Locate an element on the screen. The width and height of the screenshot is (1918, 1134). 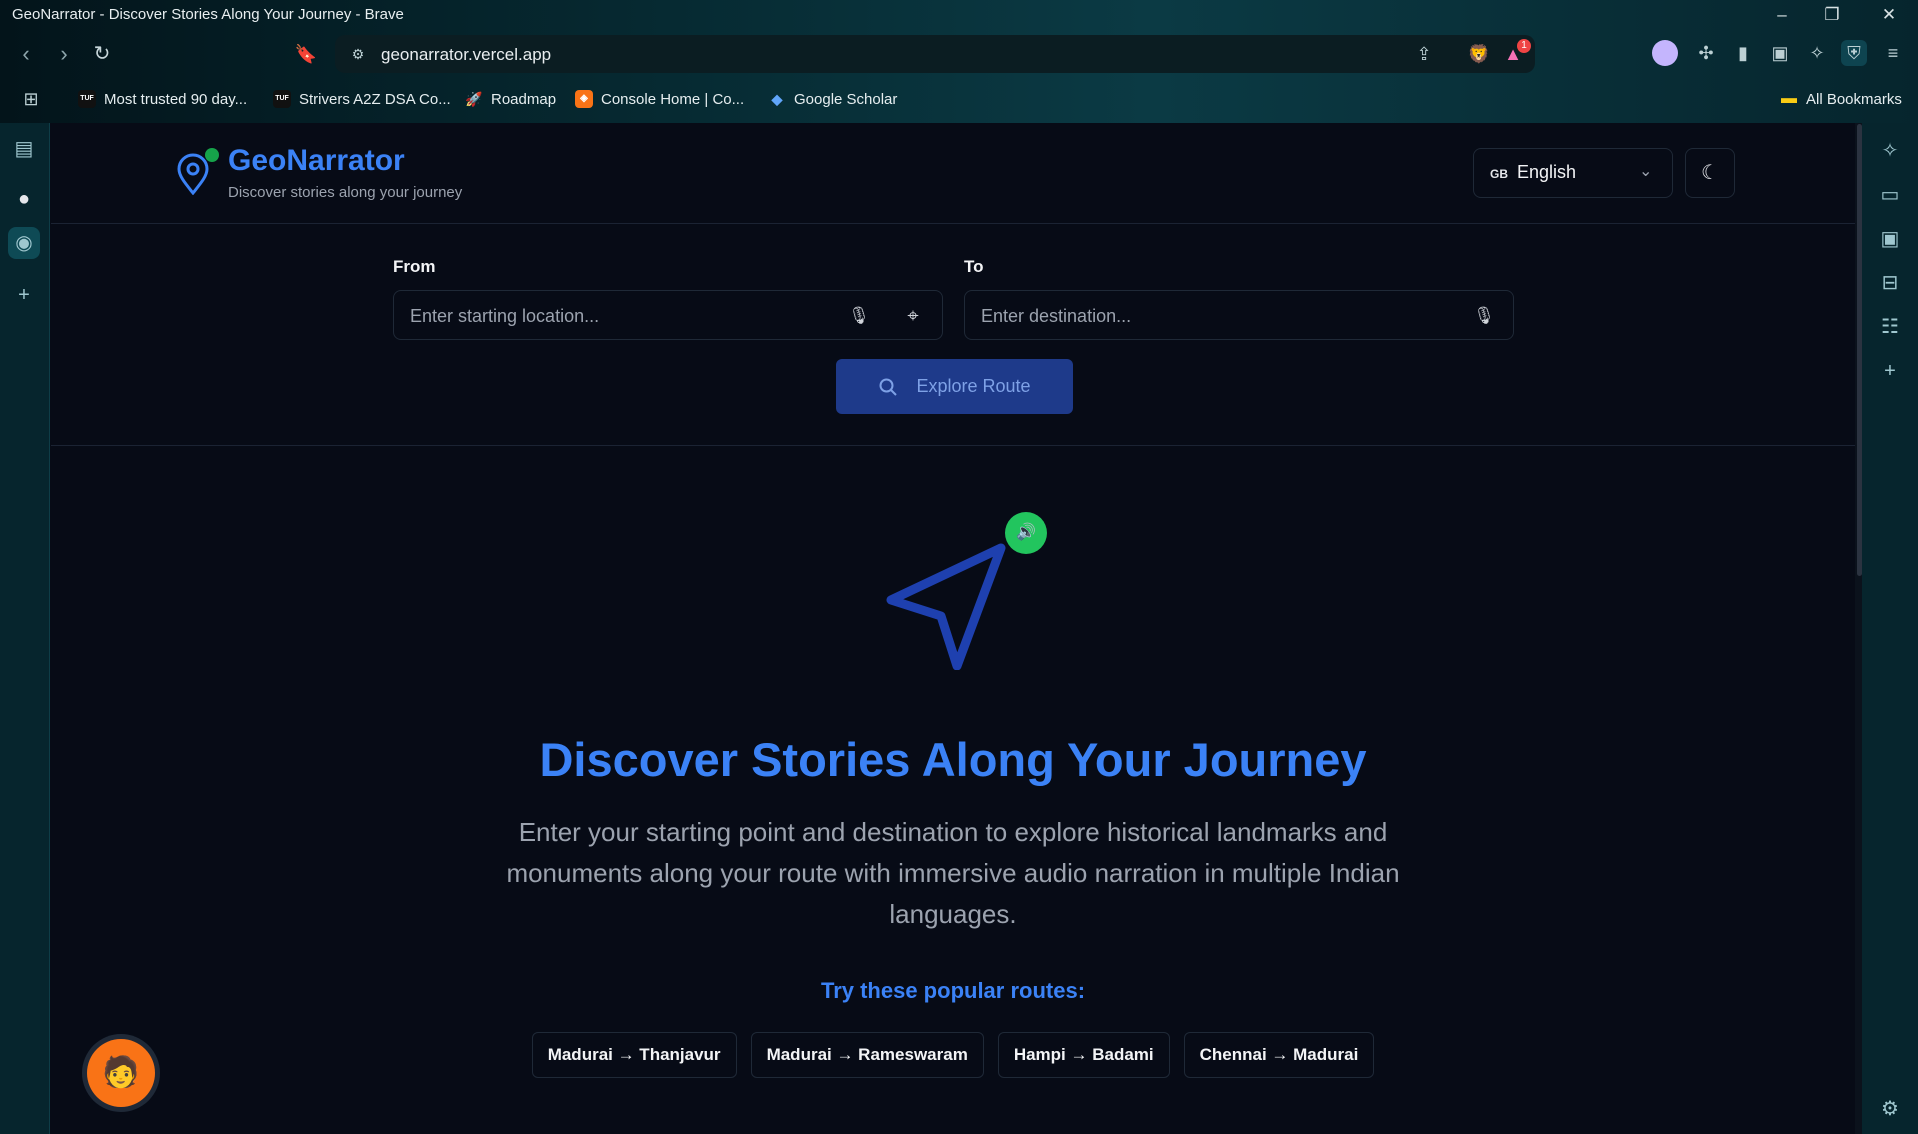
assistant-avatar-button: 🧑 is located at coordinates (121, 1073).